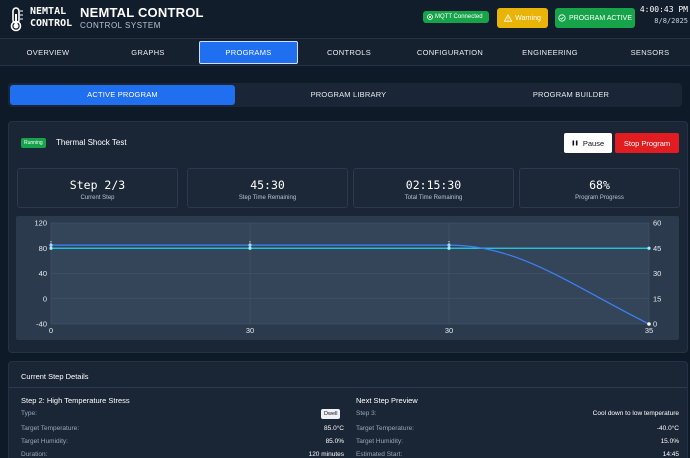 The height and width of the screenshot is (458, 690). Describe the element at coordinates (664, 15) in the screenshot. I see `clock: 4:00:43 PM 8/8/2025` at that location.